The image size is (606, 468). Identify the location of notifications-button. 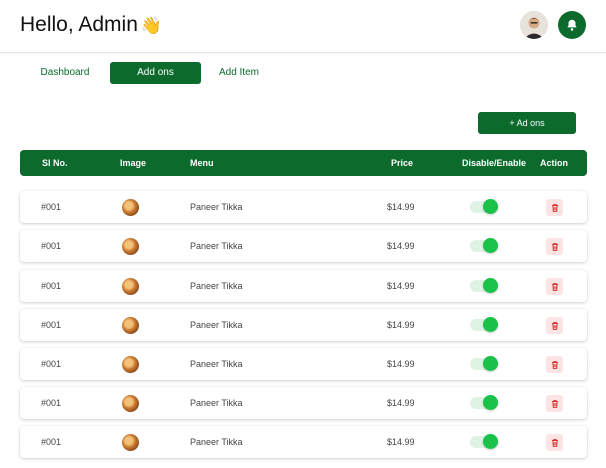
(572, 25).